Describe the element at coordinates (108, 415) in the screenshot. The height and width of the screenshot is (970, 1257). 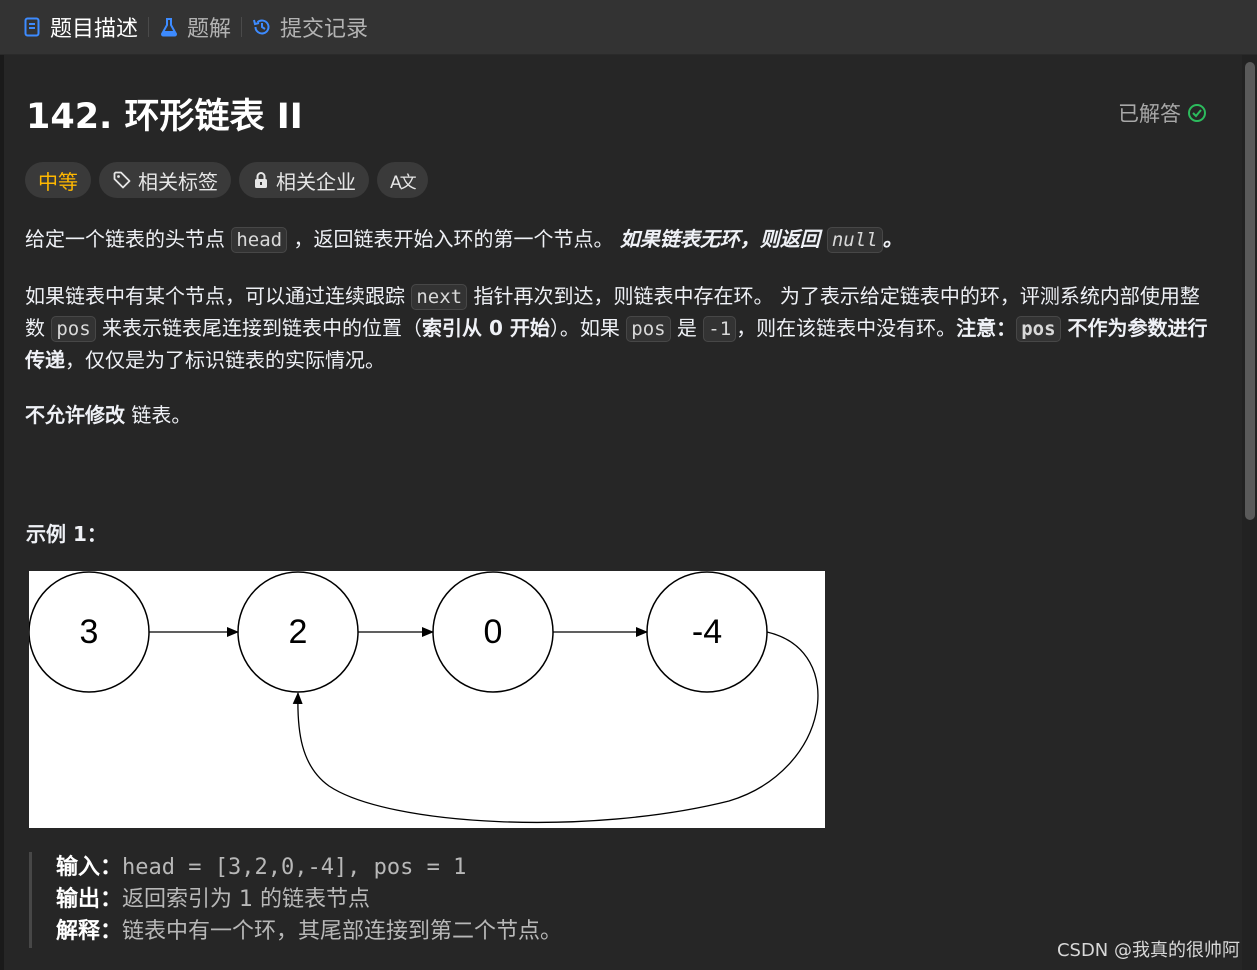
I see `description-paragraph-3: 不允许修改 链表。` at that location.